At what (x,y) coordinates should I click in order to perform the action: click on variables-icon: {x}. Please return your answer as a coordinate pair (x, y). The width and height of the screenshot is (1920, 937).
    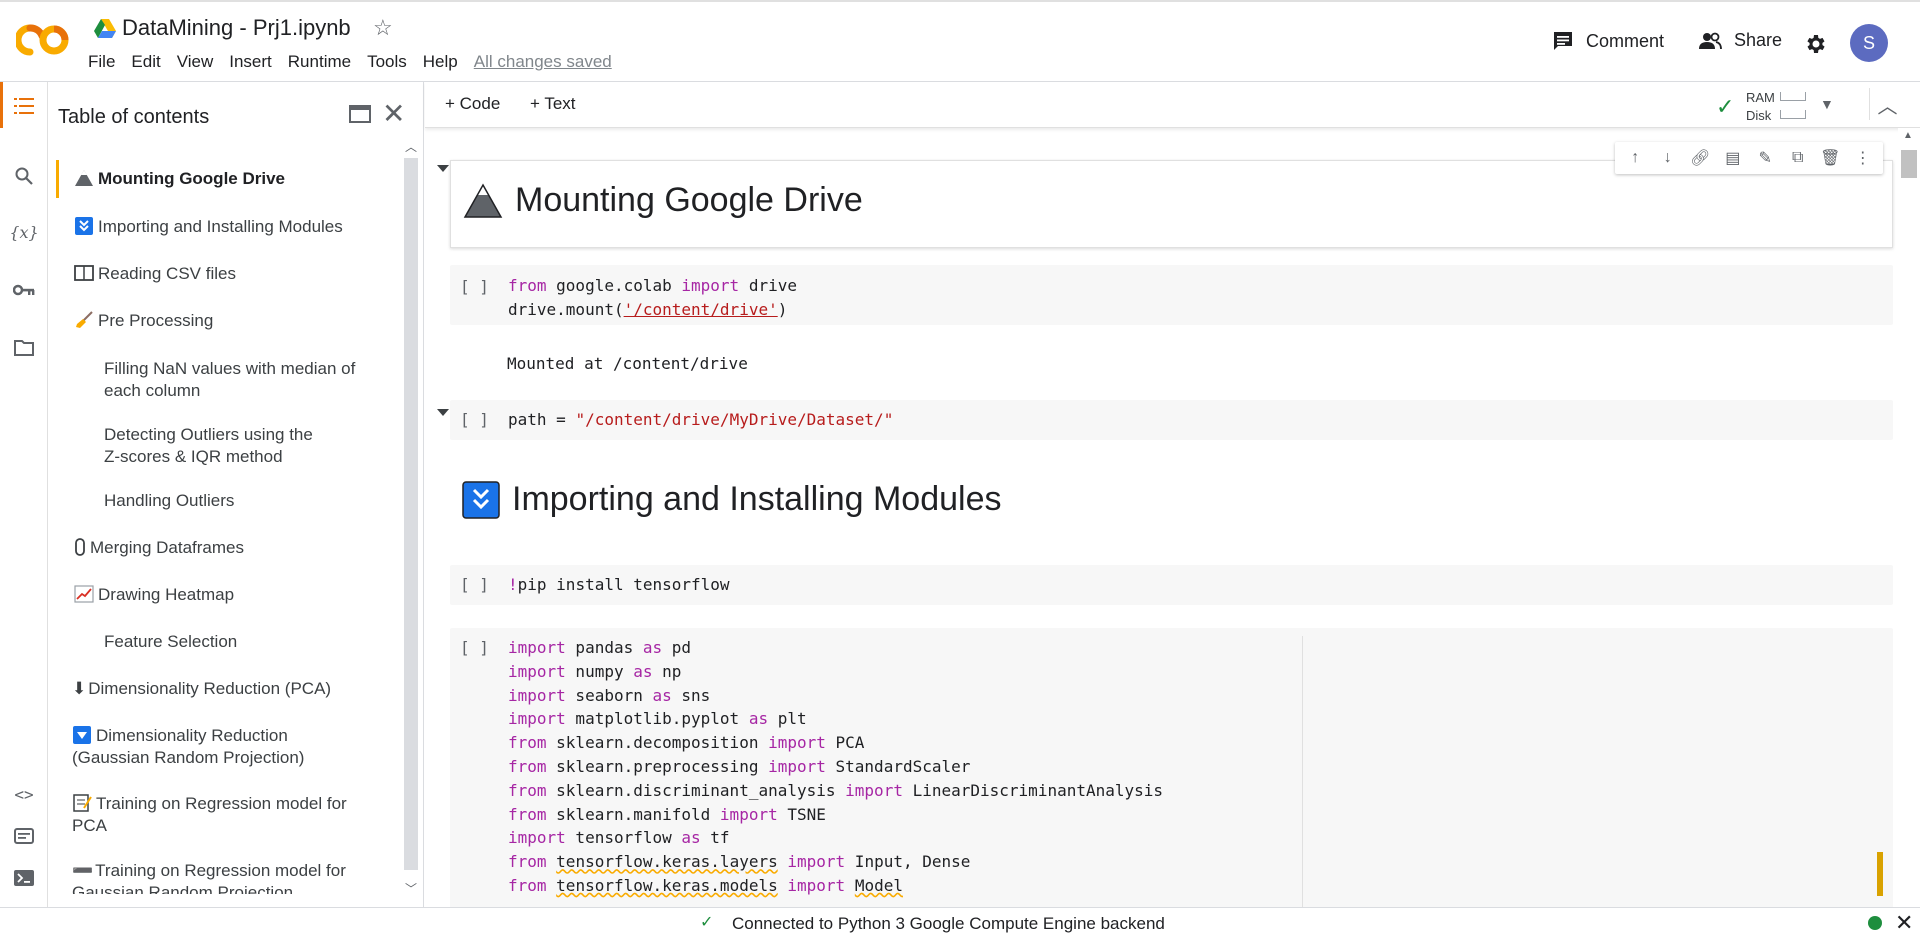
    Looking at the image, I should click on (23, 232).